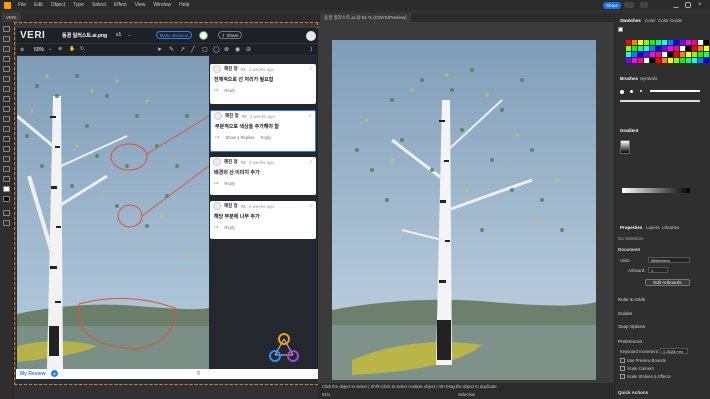 The height and width of the screenshot is (399, 710). What do you see at coordinates (629, 5) in the screenshot?
I see `workspace-icon` at bounding box center [629, 5].